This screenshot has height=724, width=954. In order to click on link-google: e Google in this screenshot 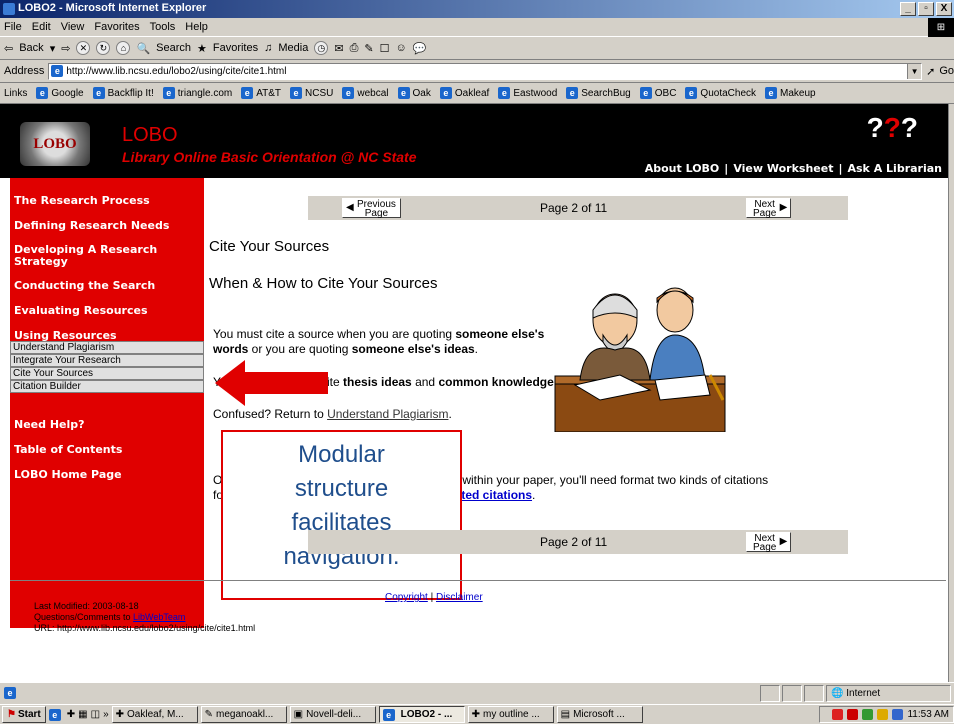, I will do `click(60, 93)`.